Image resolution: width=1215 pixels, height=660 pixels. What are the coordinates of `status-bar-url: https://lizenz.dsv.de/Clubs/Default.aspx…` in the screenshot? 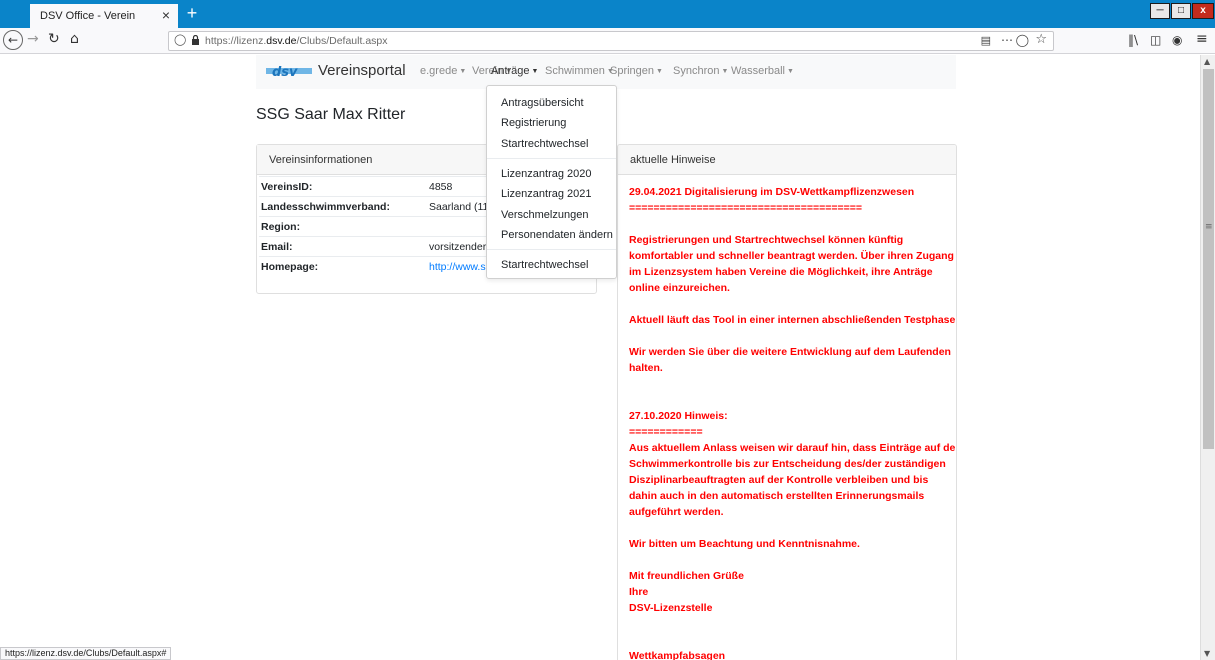 It's located at (86, 653).